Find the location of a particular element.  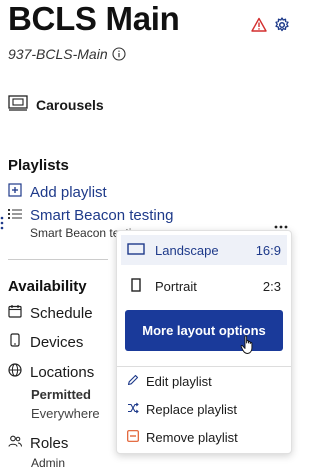

landscape-icon is located at coordinates (136, 250).